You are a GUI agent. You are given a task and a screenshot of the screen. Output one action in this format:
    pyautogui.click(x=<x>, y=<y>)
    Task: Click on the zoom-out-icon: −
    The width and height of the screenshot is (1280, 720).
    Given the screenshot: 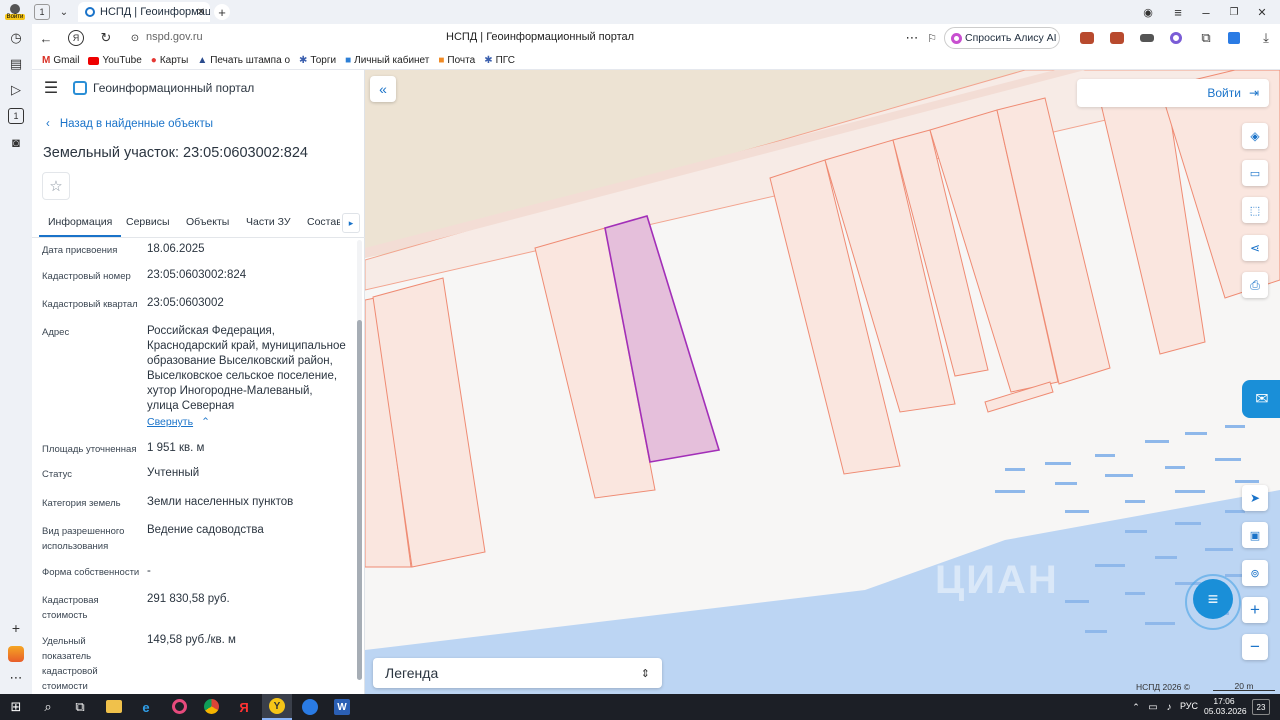 What is the action you would take?
    pyautogui.click(x=1255, y=647)
    